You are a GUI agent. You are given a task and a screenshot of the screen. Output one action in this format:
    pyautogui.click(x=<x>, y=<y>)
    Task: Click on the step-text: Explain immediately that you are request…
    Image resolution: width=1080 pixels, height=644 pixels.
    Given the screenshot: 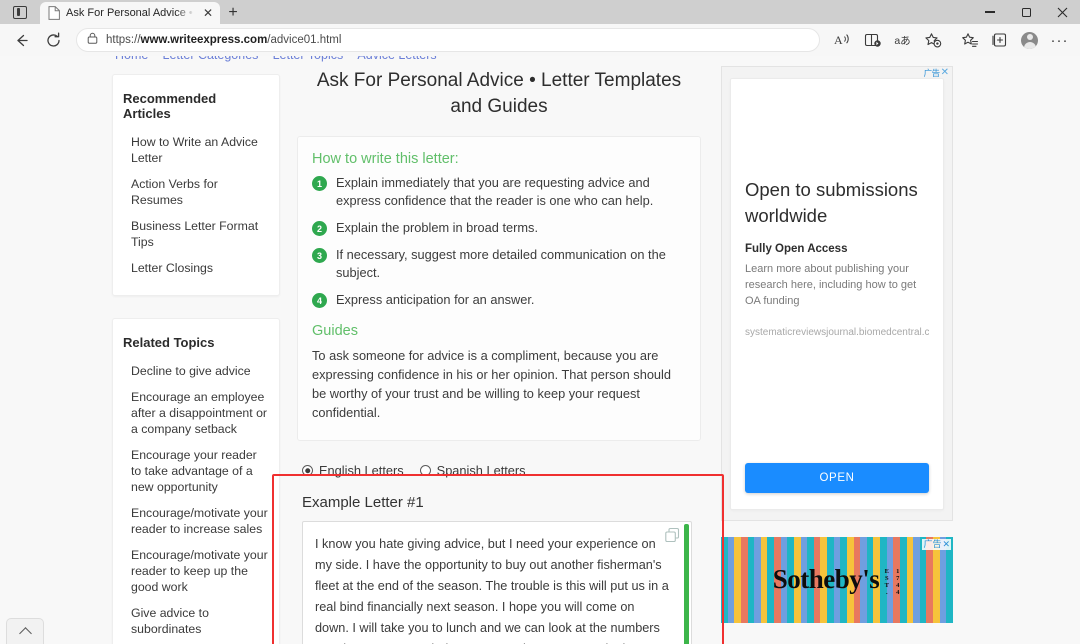 What is the action you would take?
    pyautogui.click(x=495, y=191)
    